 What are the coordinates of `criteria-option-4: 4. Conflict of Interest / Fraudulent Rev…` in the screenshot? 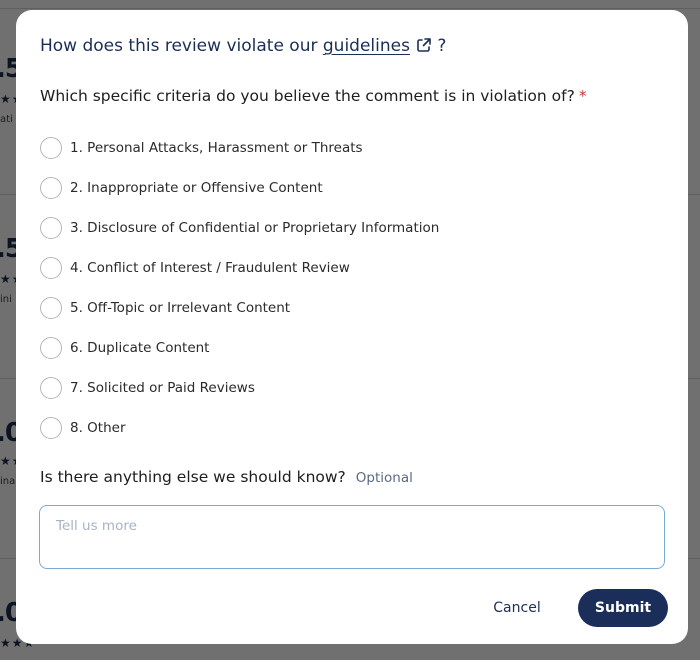 It's located at (350, 268).